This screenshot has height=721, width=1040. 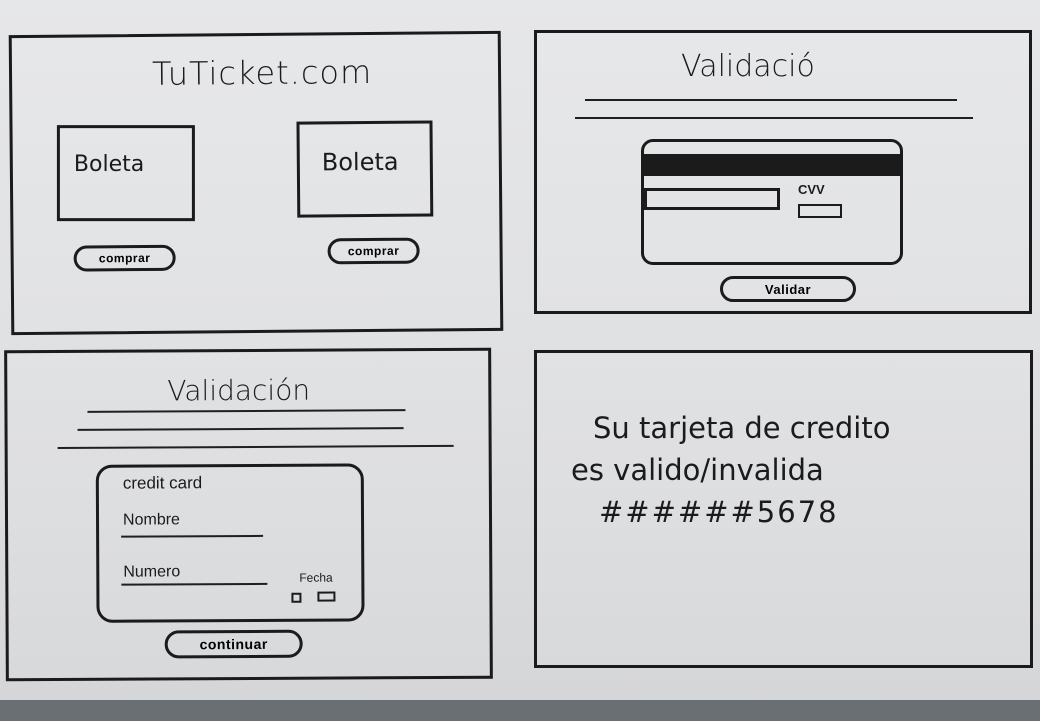 I want to click on site-title: TuTicket.com, so click(x=262, y=72).